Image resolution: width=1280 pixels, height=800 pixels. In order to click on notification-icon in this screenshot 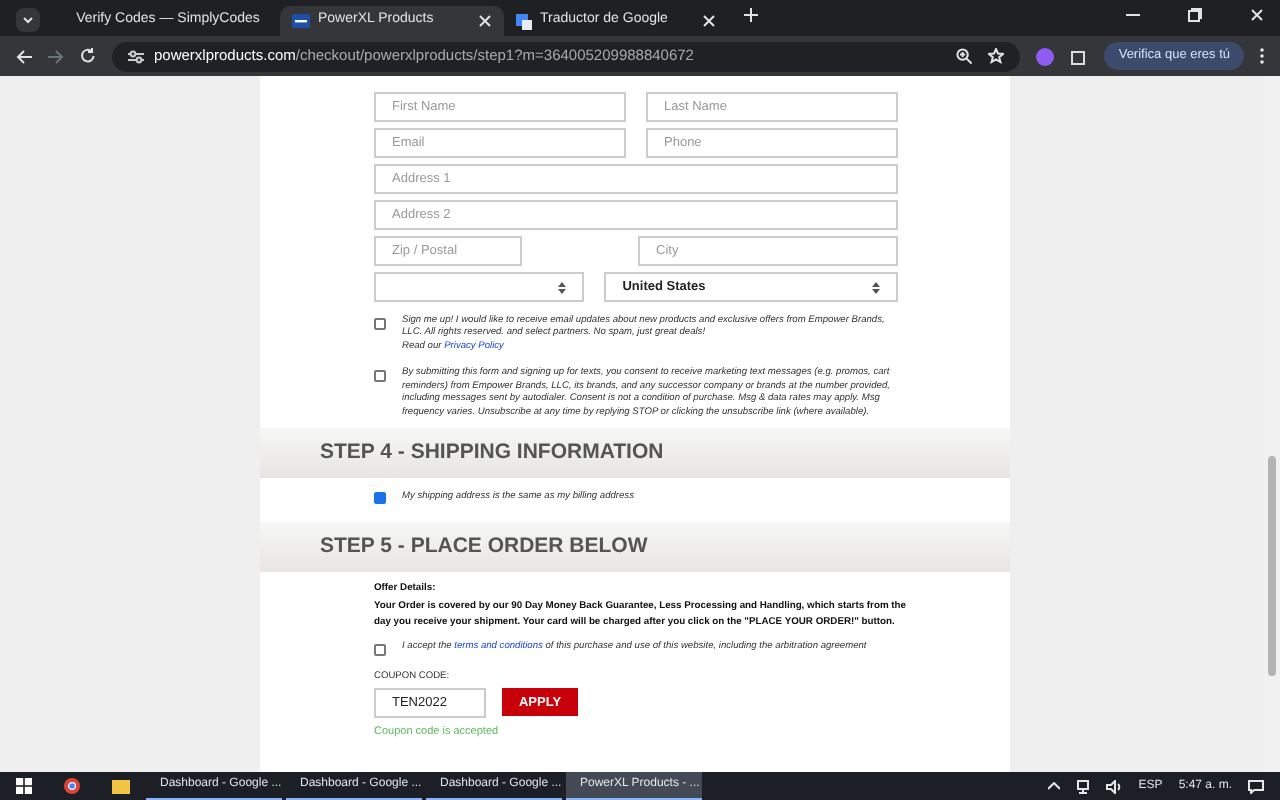, I will do `click(1256, 786)`.